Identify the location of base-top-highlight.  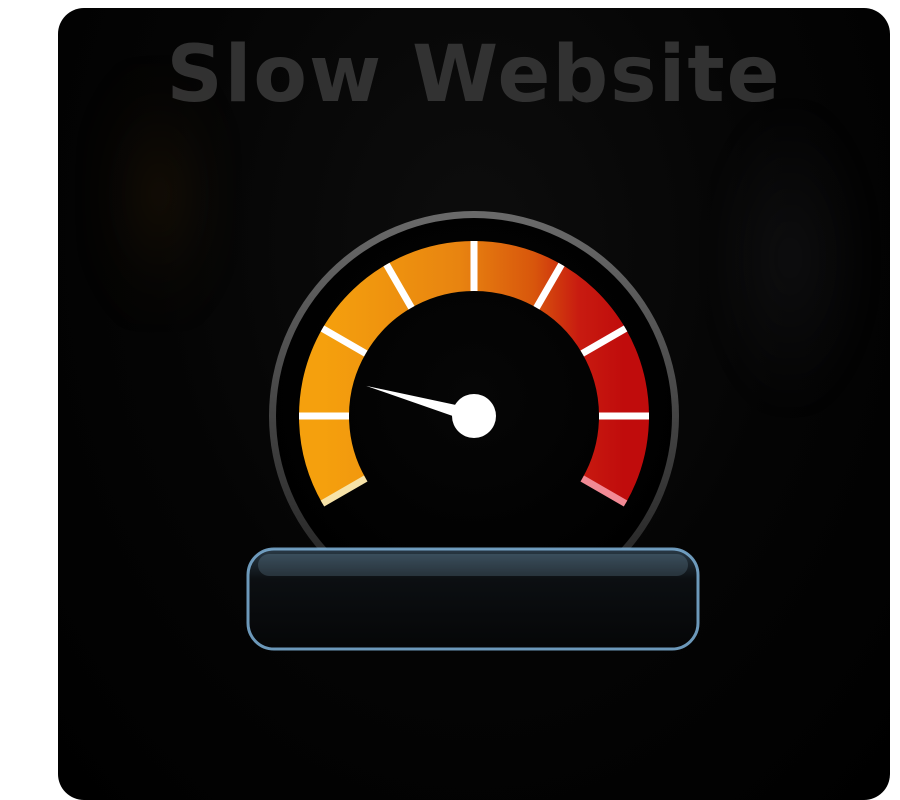
(473, 565).